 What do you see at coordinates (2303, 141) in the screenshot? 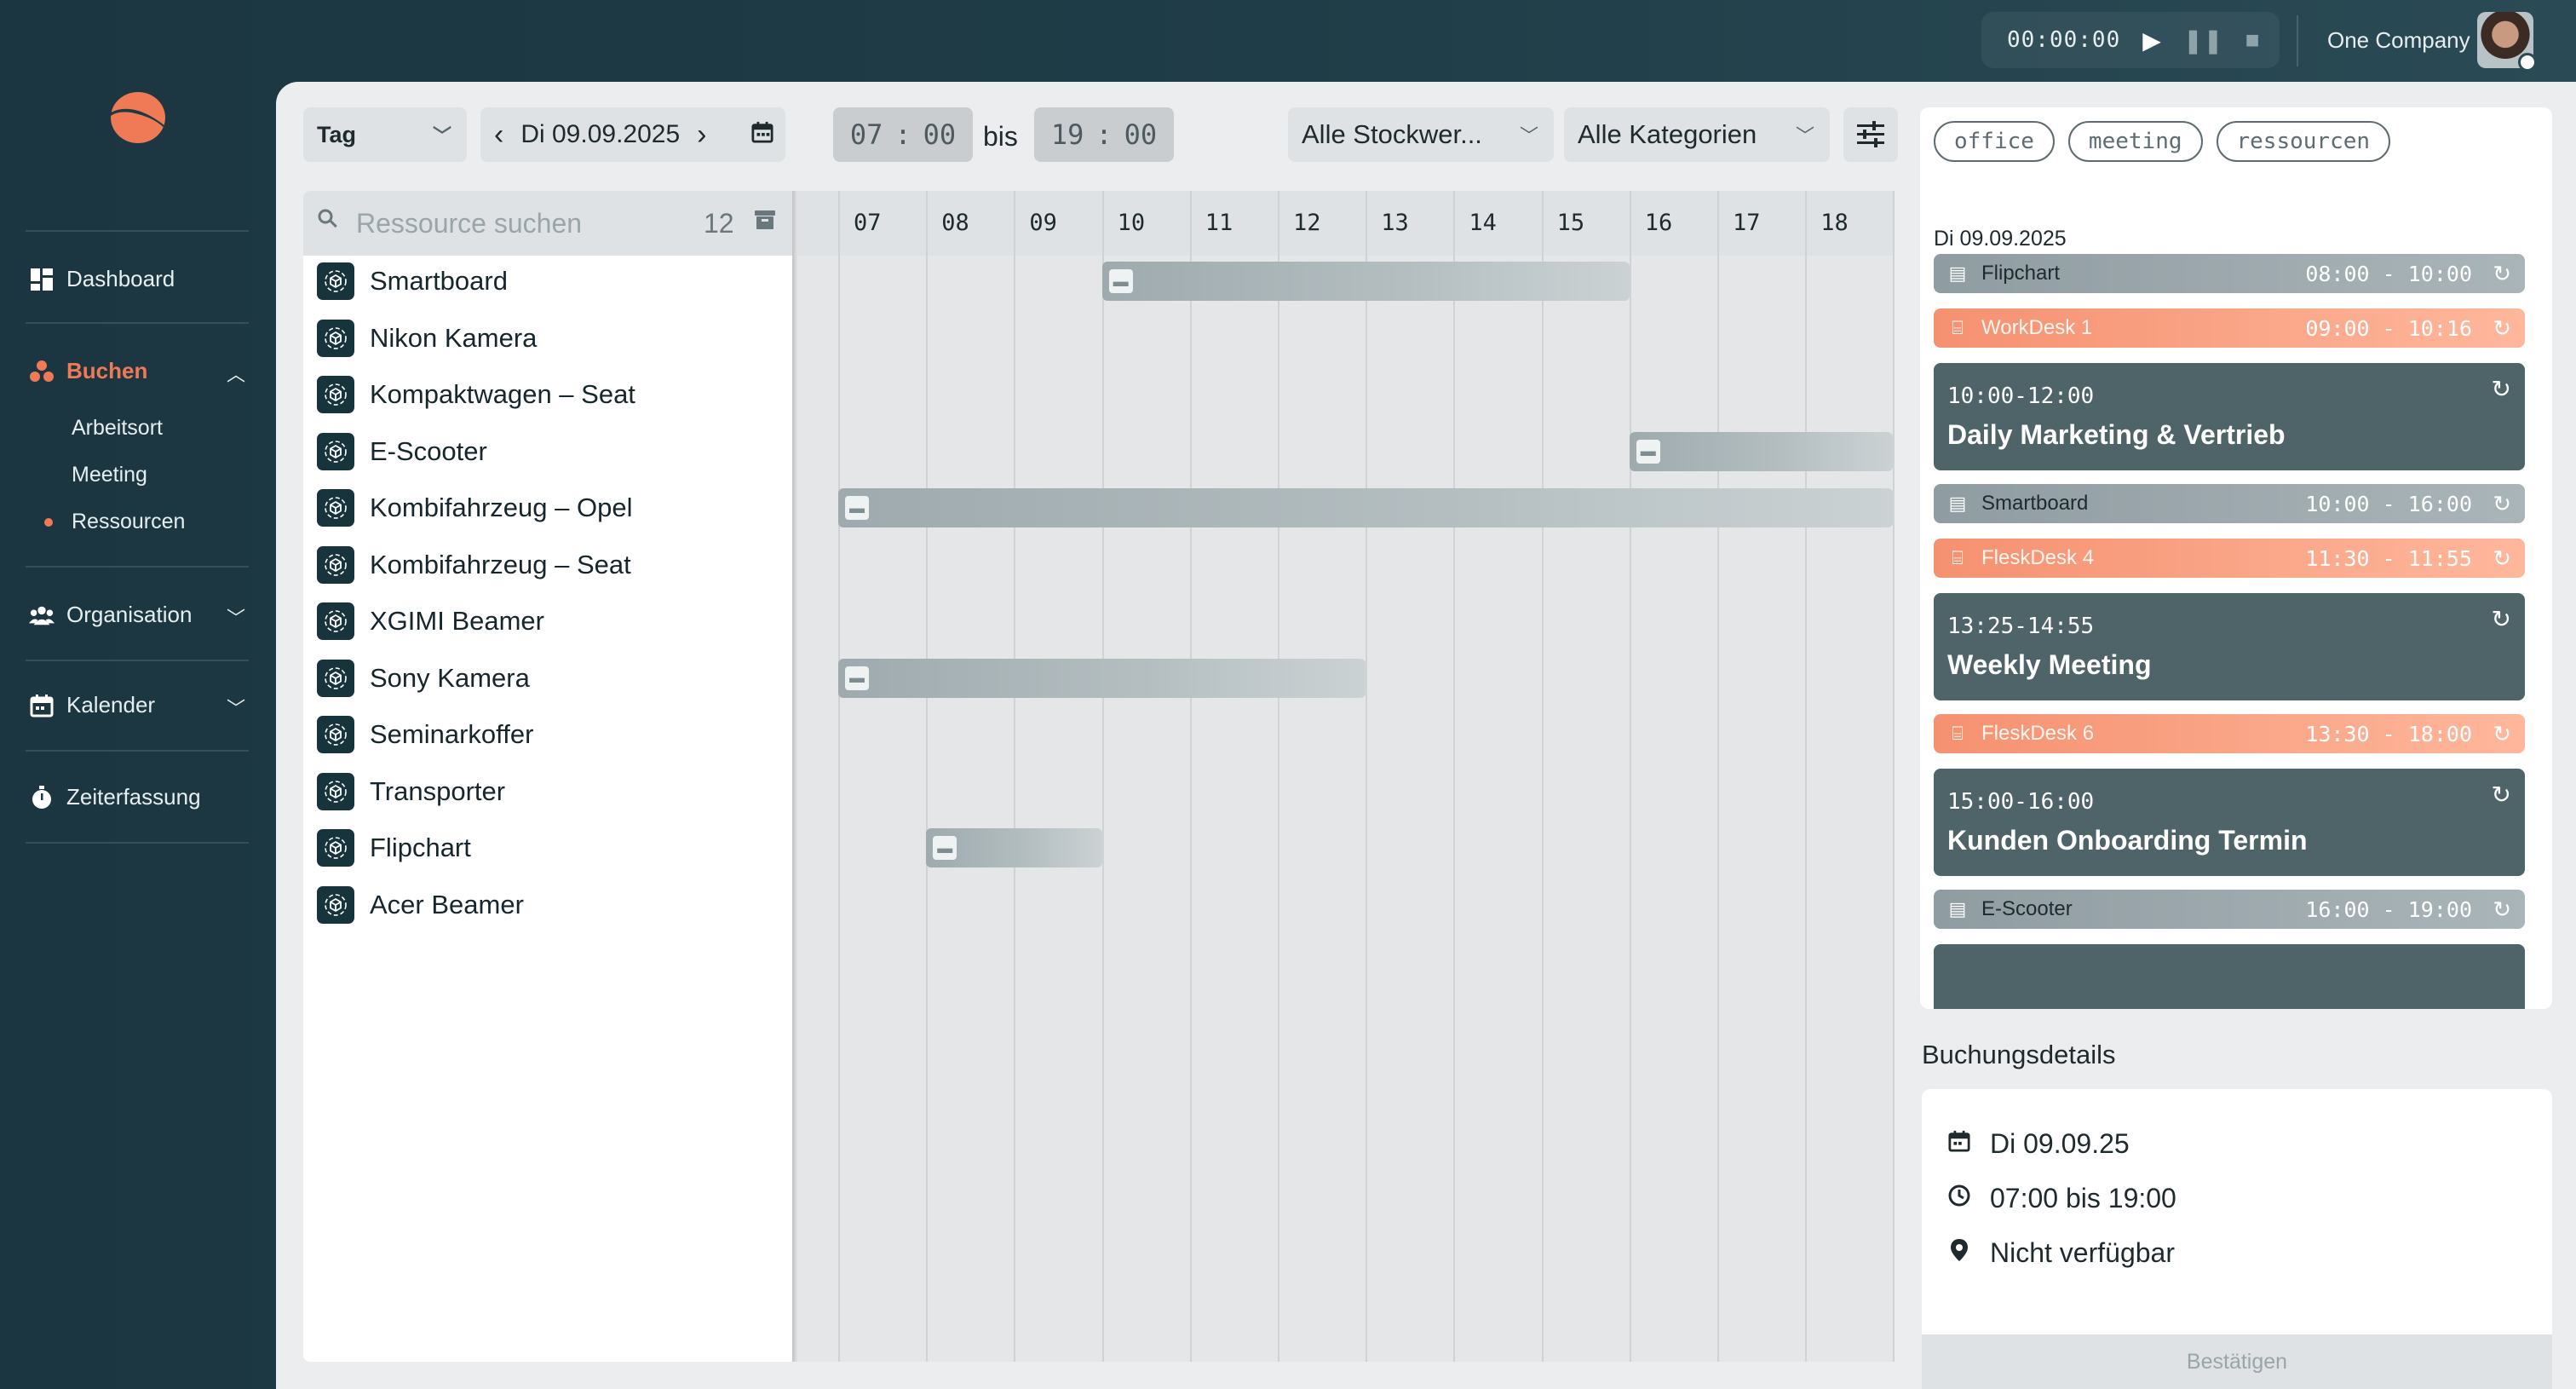
I see `tag-ressourcen: ressourcen` at bounding box center [2303, 141].